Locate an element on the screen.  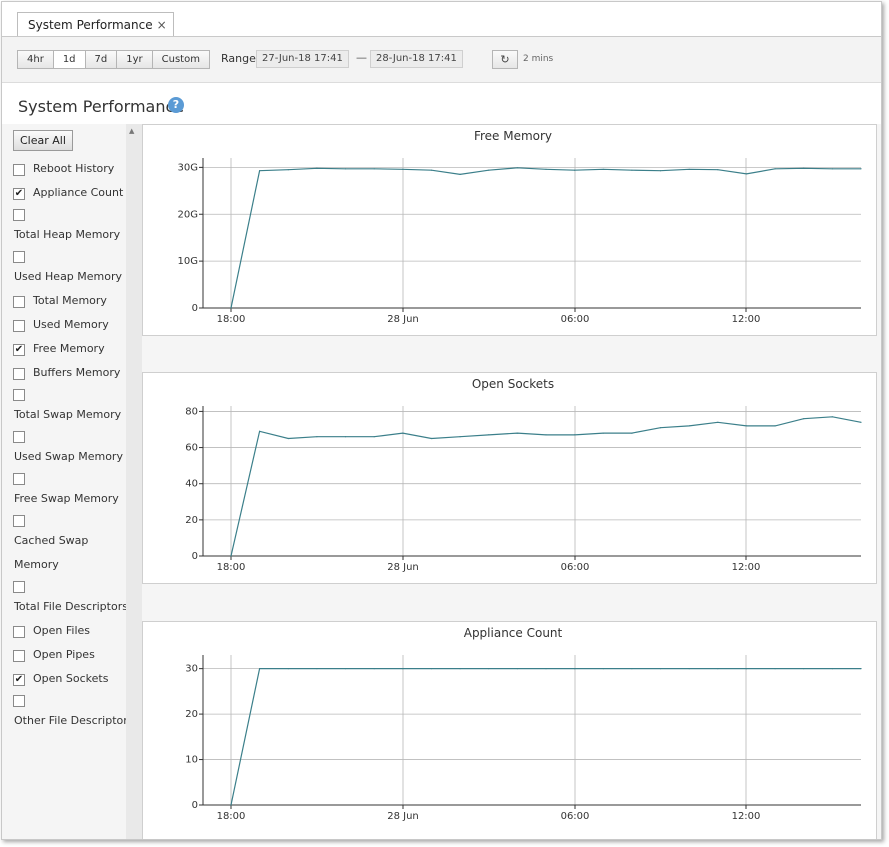
free-memory-checkbox: ✔ is located at coordinates (19, 350).